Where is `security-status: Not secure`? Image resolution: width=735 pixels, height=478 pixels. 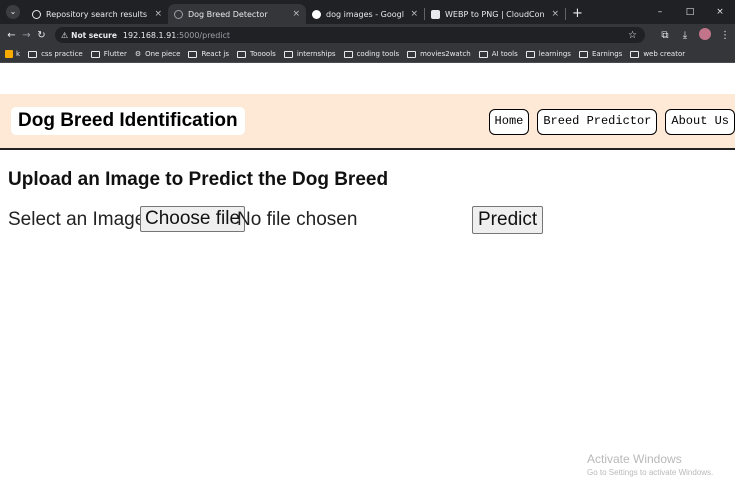
security-status: Not secure is located at coordinates (94, 35).